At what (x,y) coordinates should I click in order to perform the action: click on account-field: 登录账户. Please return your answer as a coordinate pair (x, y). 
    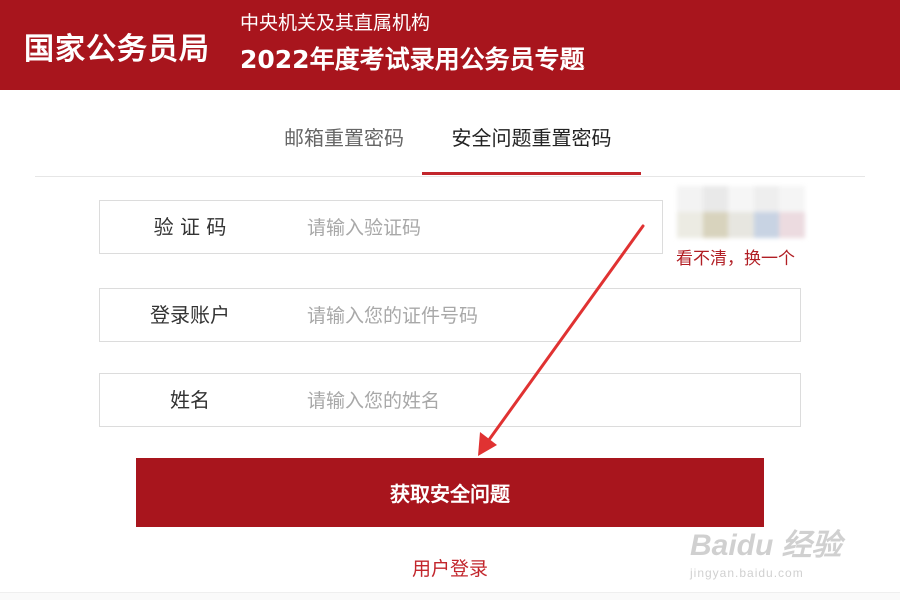
    Looking at the image, I should click on (450, 315).